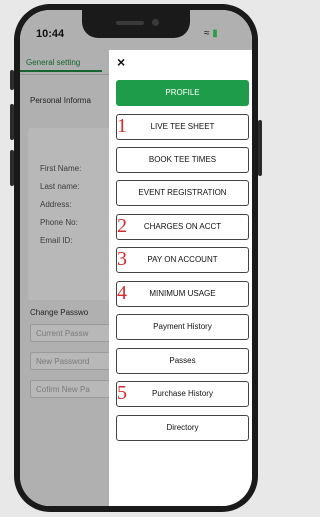  I want to click on power-button, so click(260, 148).